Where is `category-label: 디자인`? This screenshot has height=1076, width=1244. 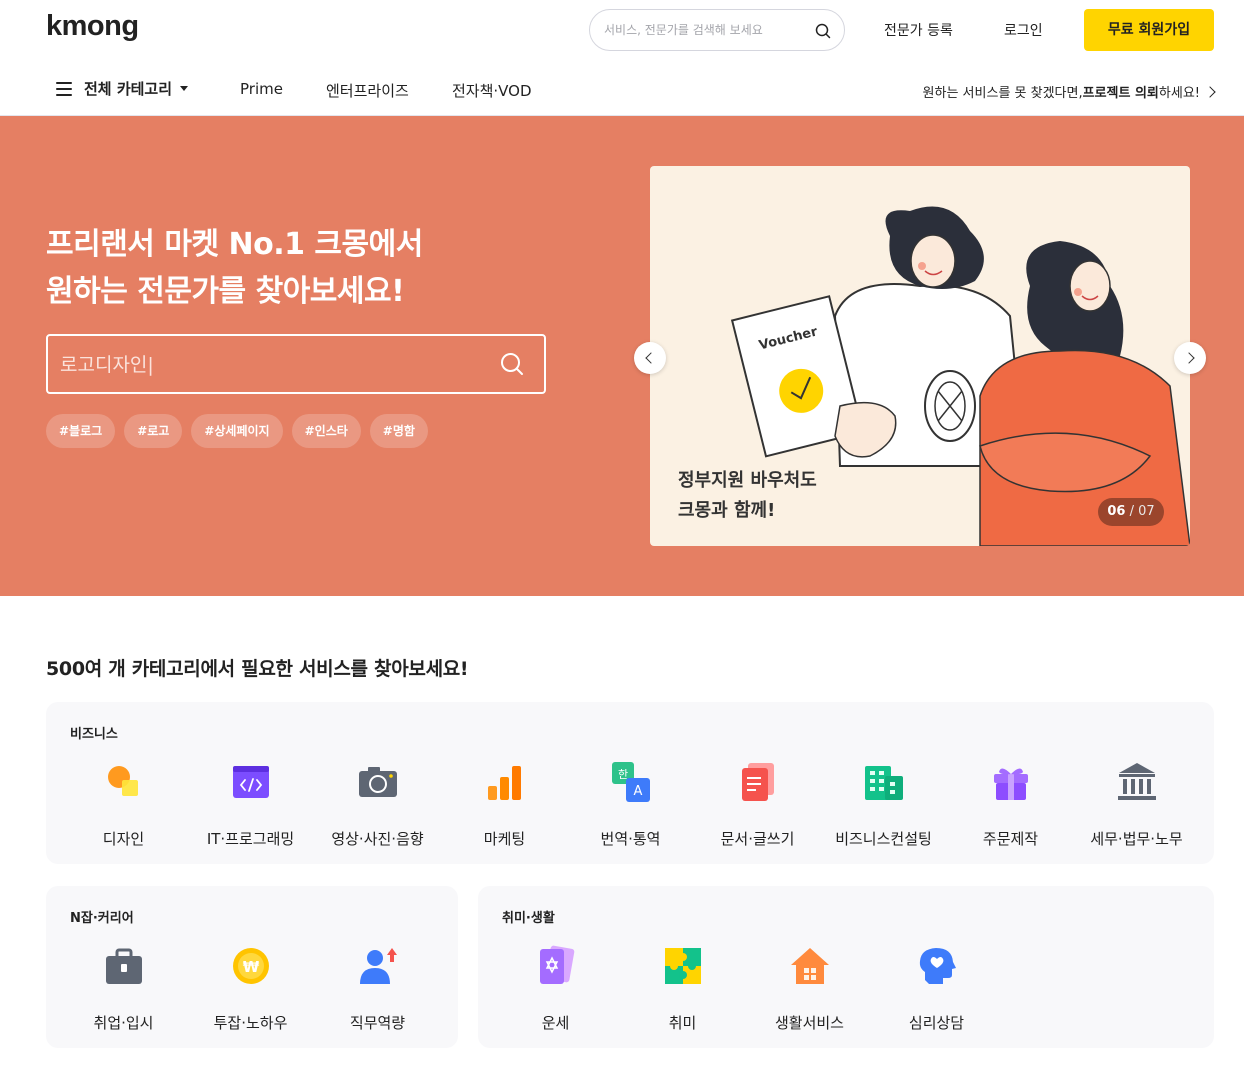
category-label: 디자인 is located at coordinates (123, 839).